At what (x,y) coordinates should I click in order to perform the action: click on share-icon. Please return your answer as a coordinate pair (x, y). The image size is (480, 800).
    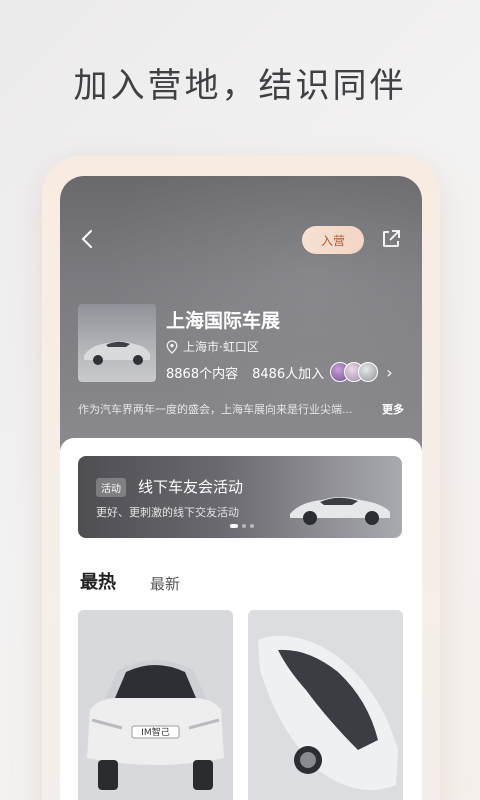
    Looking at the image, I should click on (391, 238).